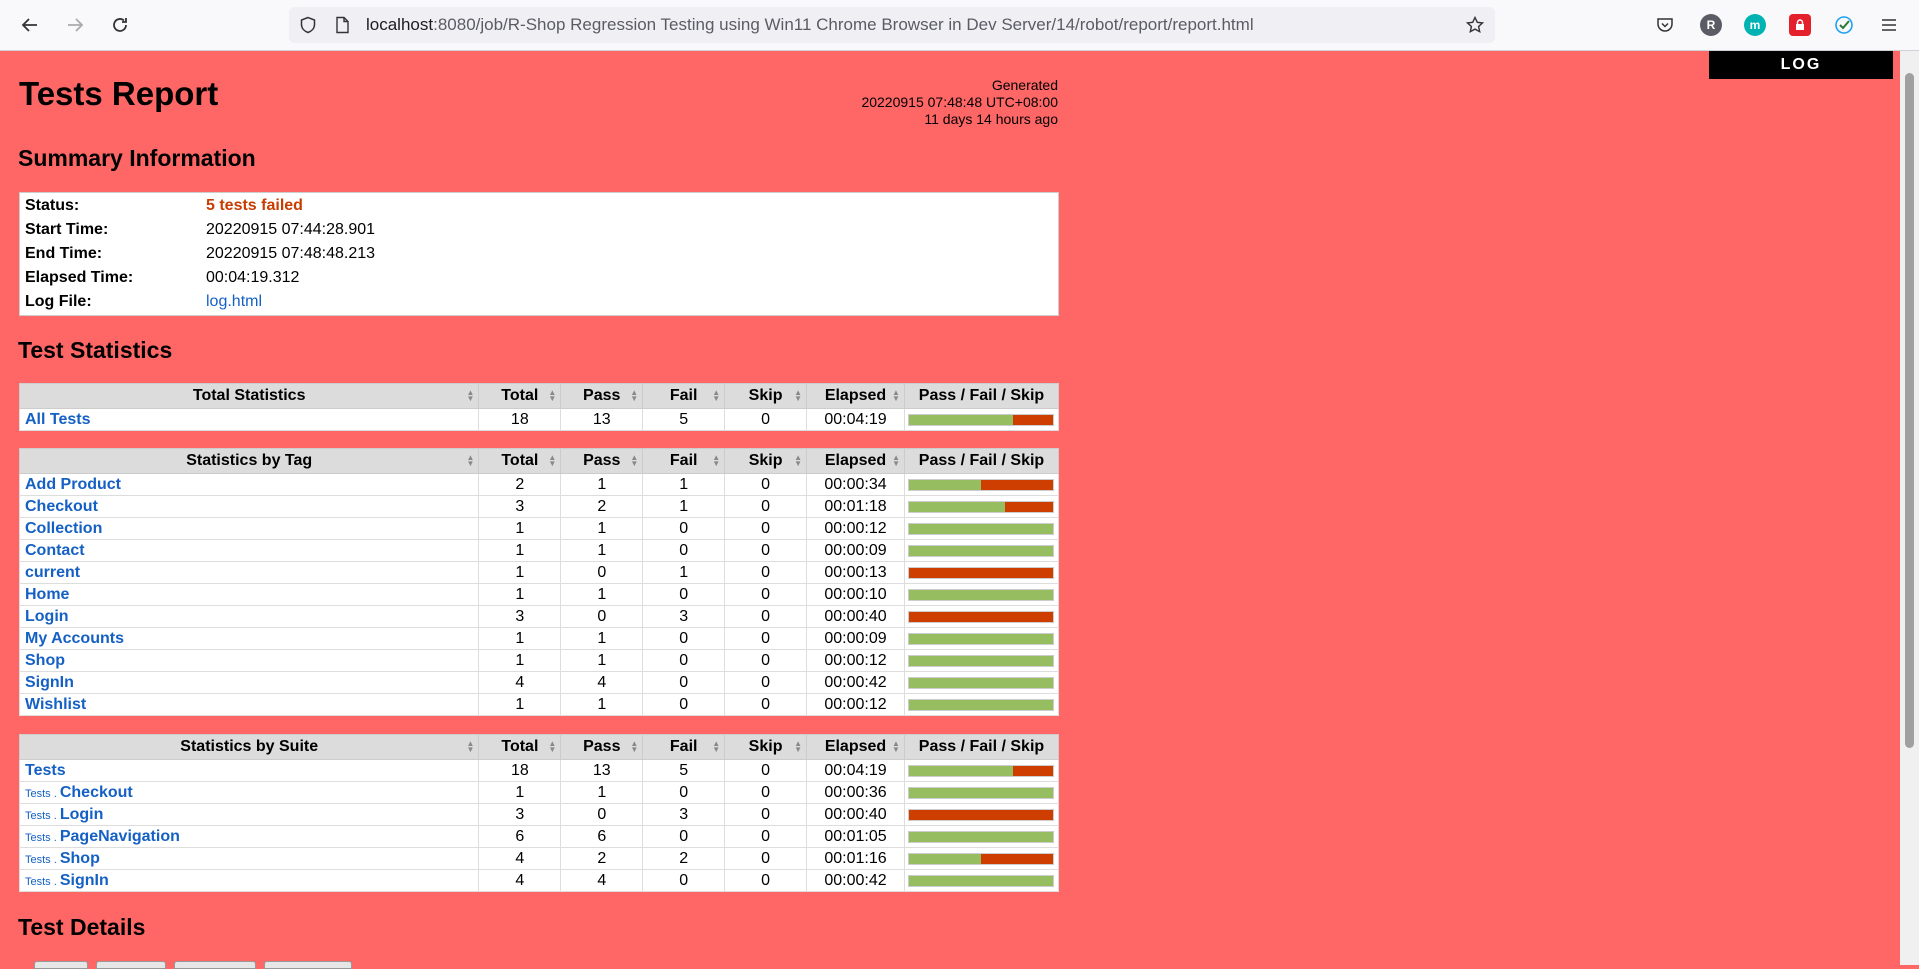 The image size is (1919, 969). What do you see at coordinates (1909, 410) in the screenshot?
I see `scrollbar-thumb` at bounding box center [1909, 410].